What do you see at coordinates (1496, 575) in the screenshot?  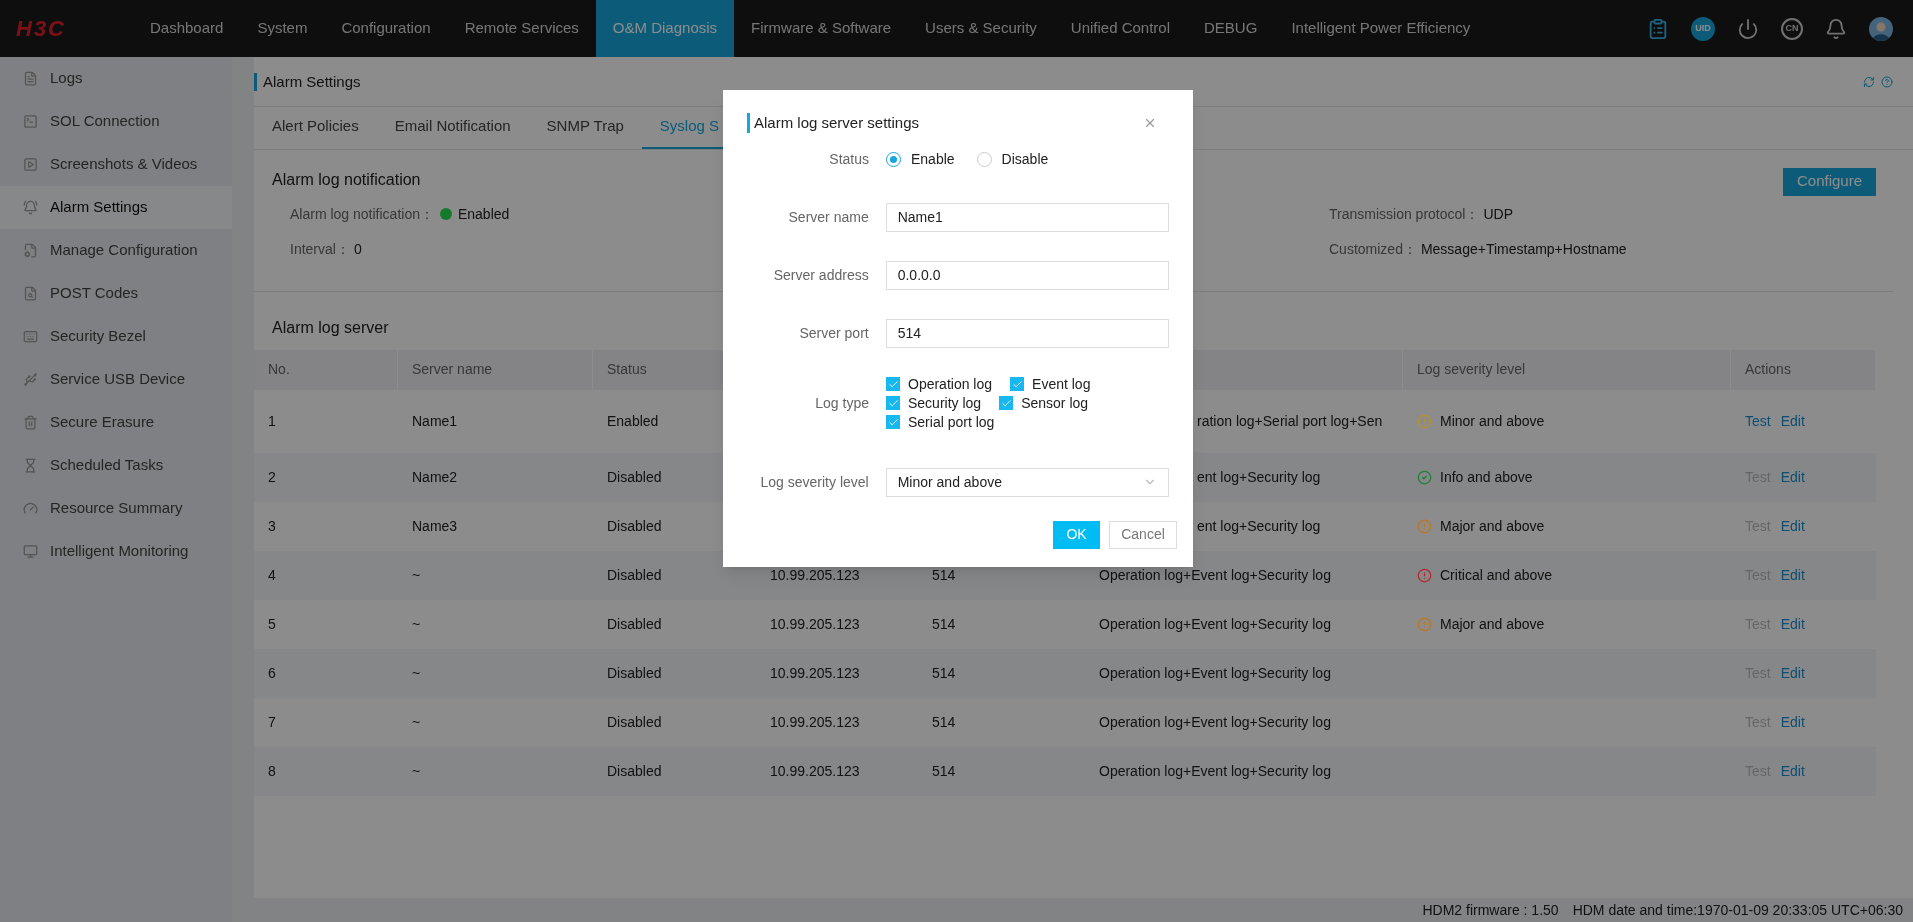 I see `severity-text: Critical and above` at bounding box center [1496, 575].